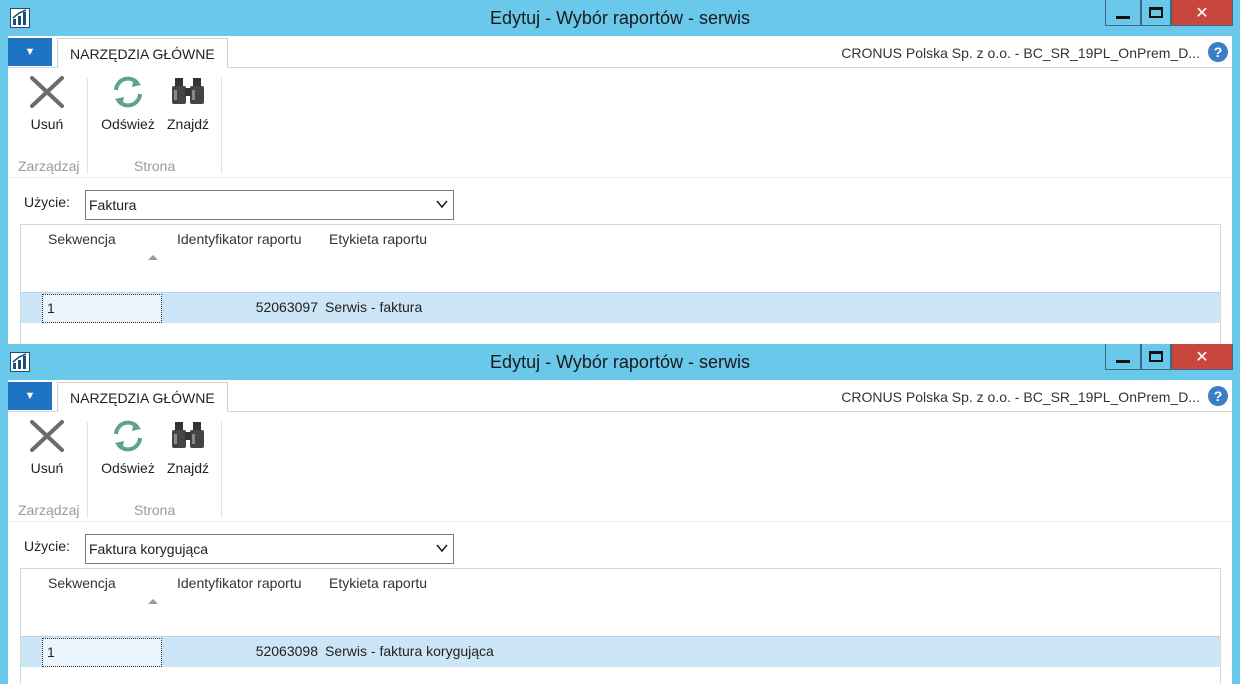  Describe the element at coordinates (373, 307) in the screenshot. I see `report-label-cell: Serwis - faktura` at that location.